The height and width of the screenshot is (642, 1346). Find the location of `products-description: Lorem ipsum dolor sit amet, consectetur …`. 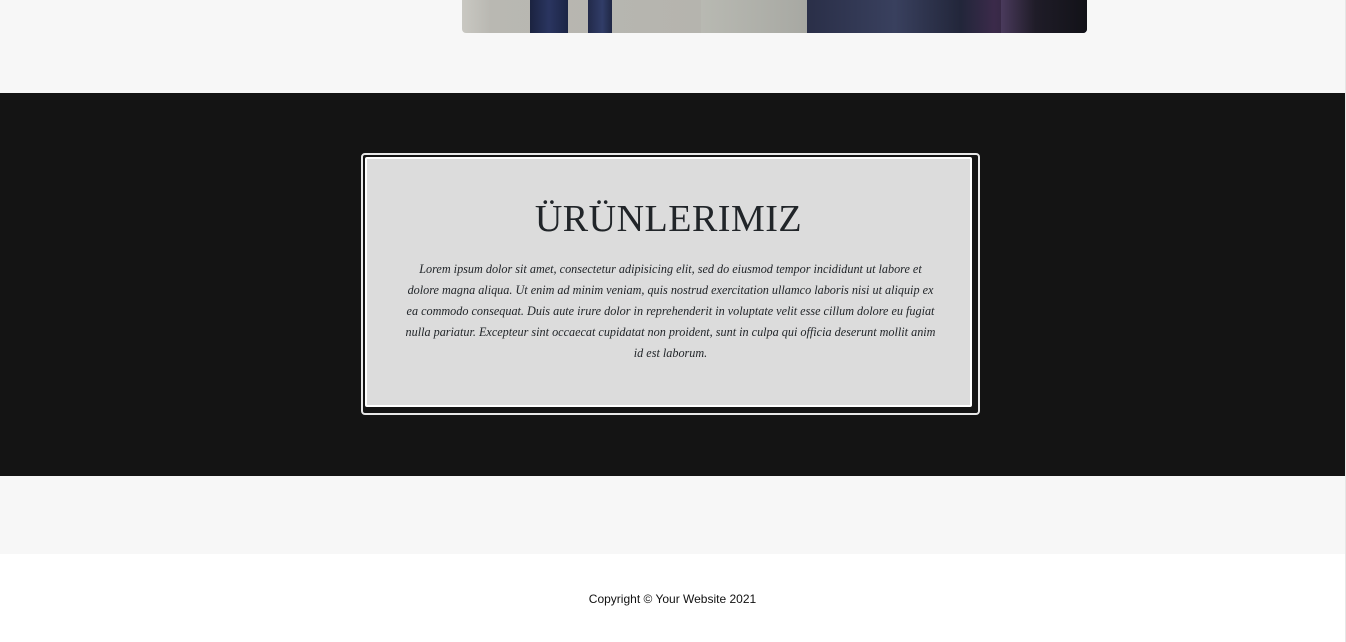

products-description: Lorem ipsum dolor sit amet, consectetur … is located at coordinates (670, 311).